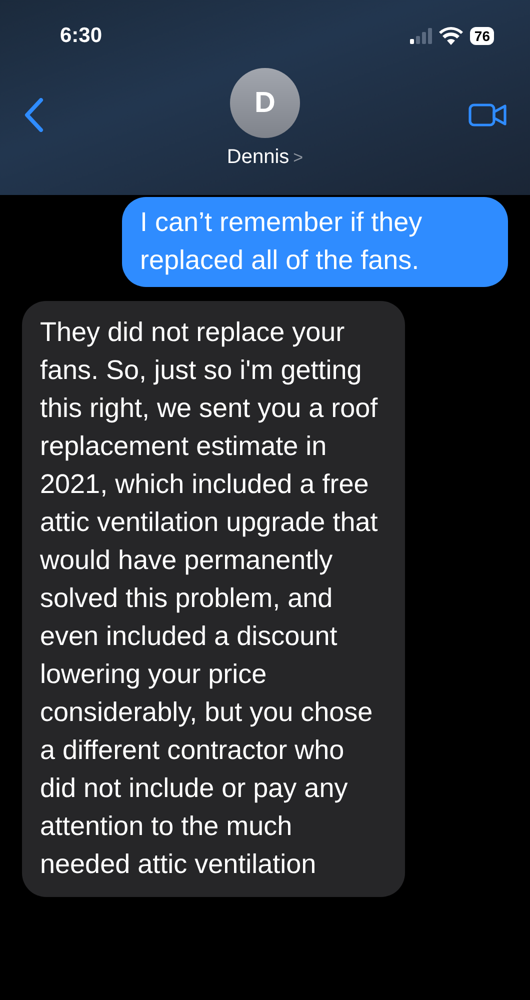 The width and height of the screenshot is (530, 1000). Describe the element at coordinates (482, 36) in the screenshot. I see `battery-level: 76` at that location.